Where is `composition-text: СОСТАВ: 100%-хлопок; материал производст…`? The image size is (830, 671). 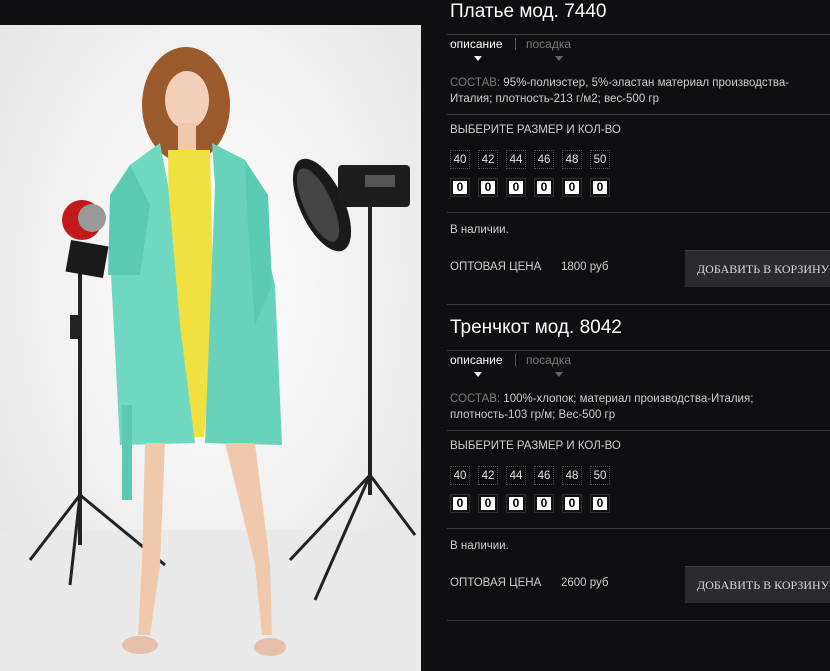 composition-text: СОСТАВ: 100%-хлопок; материал производст… is located at coordinates (637, 407).